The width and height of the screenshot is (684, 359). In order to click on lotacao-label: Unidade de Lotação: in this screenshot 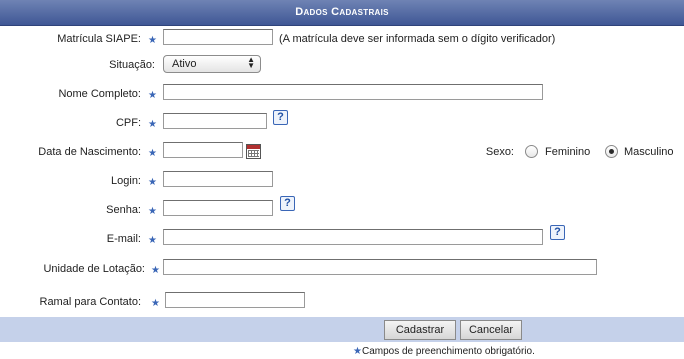, I will do `click(94, 269)`.